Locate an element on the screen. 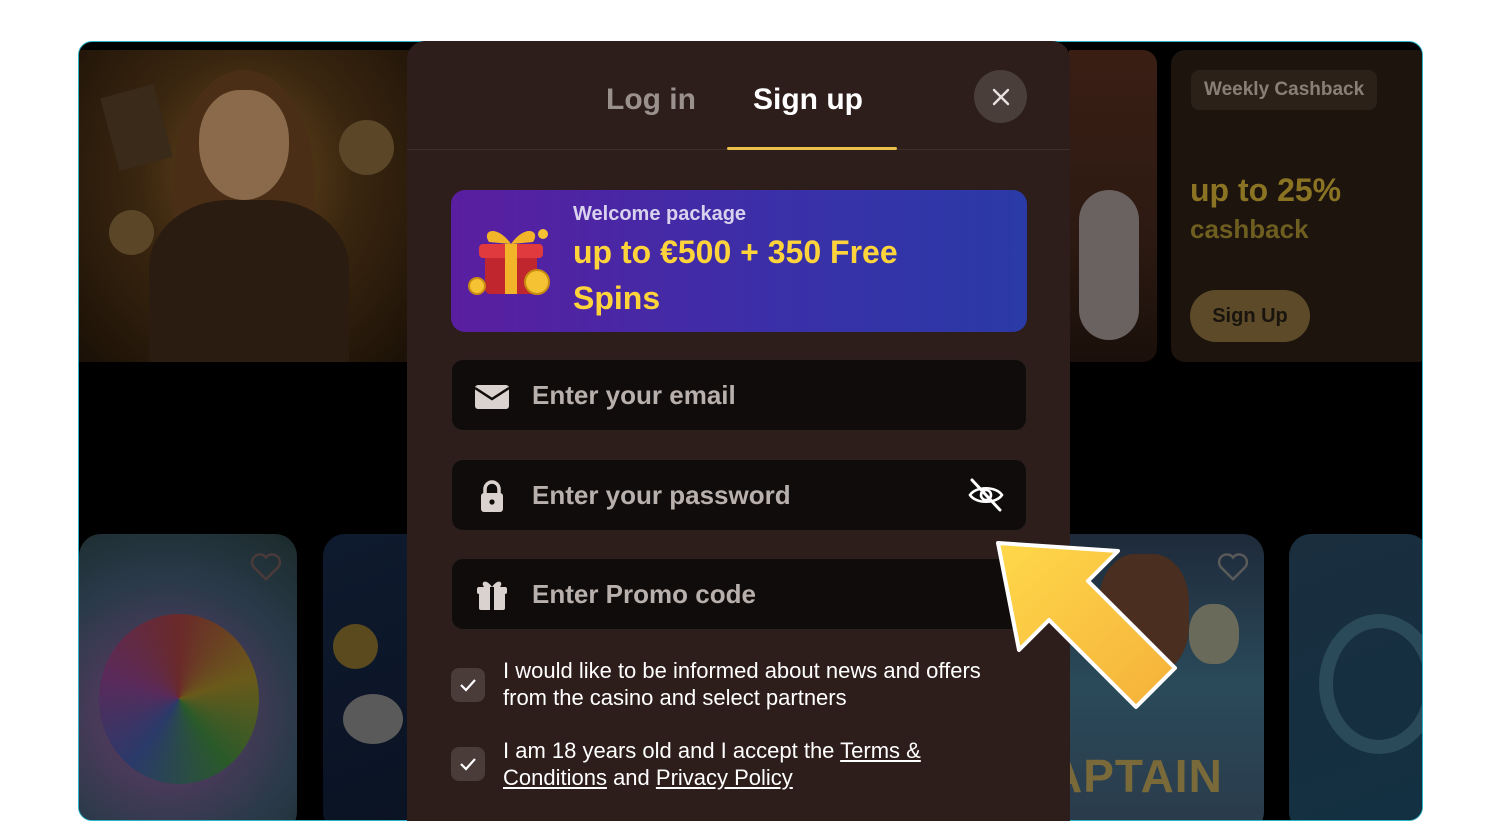  password-input is located at coordinates (742, 495).